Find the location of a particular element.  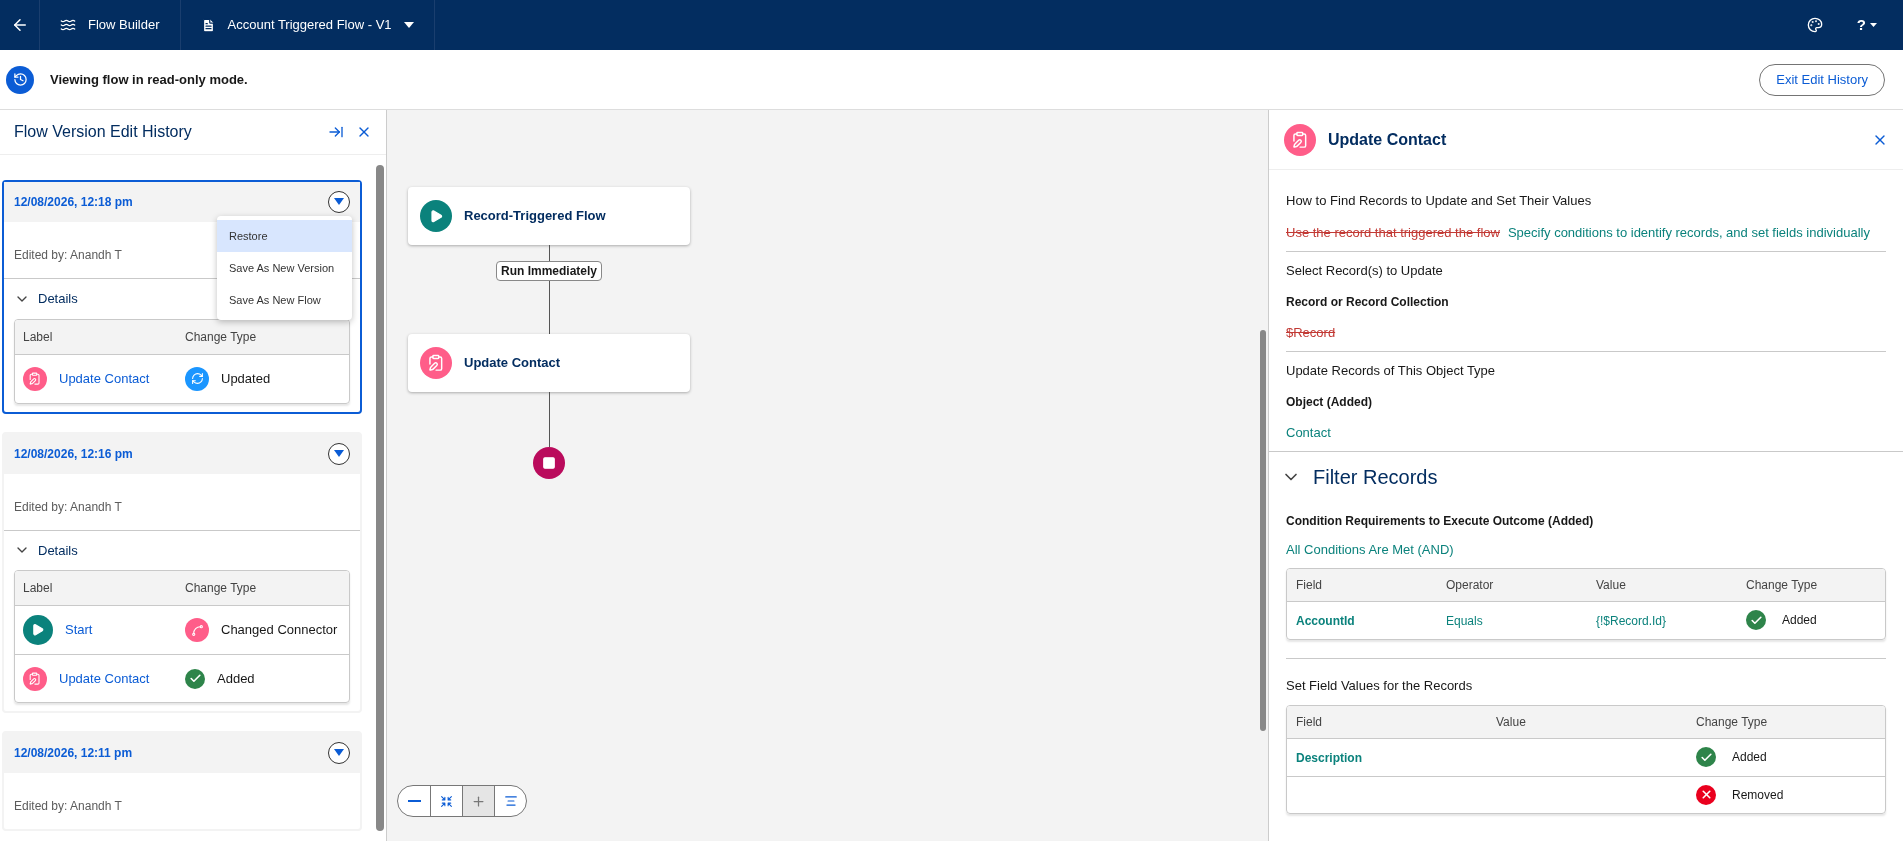

node-label: Record-Triggered Flow is located at coordinates (535, 216).